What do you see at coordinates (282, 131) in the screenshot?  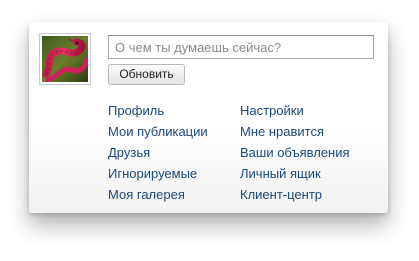 I see `link-likes: Мне нравится` at bounding box center [282, 131].